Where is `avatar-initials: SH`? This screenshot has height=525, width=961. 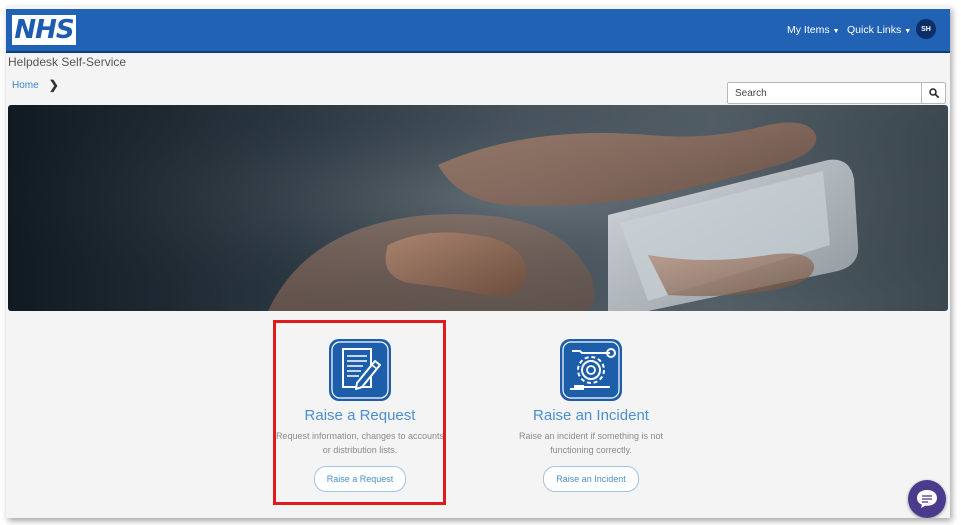 avatar-initials: SH is located at coordinates (926, 29).